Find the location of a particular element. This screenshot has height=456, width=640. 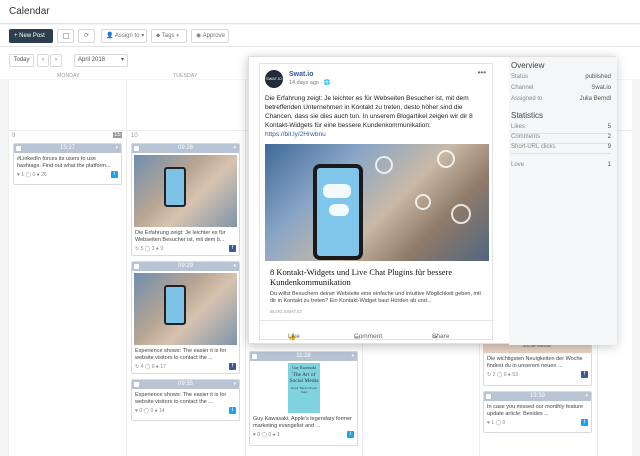

stat-love: Love 1 is located at coordinates (561, 165).